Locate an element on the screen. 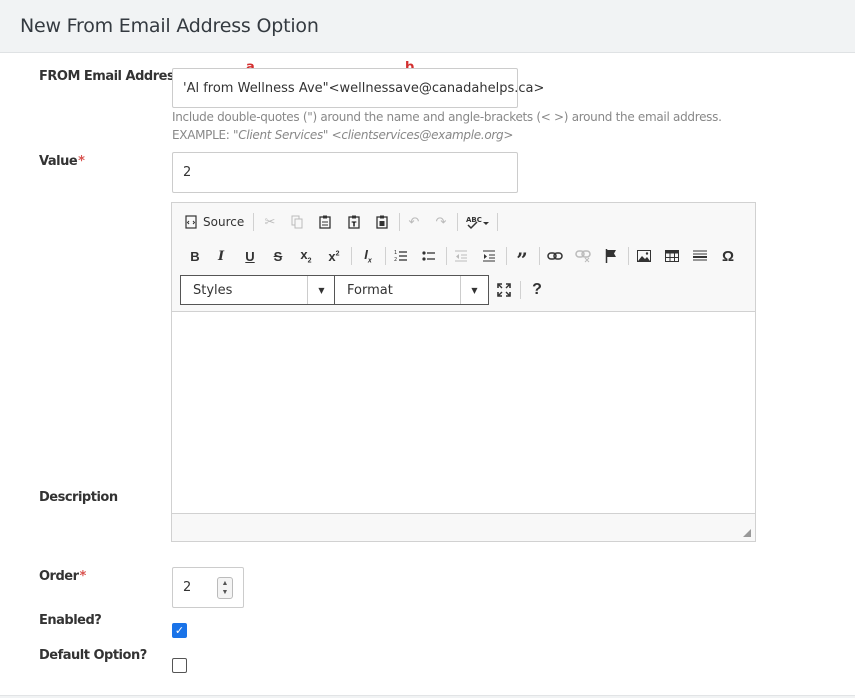 This screenshot has width=855, height=698. redo-button: ↷ is located at coordinates (441, 222).